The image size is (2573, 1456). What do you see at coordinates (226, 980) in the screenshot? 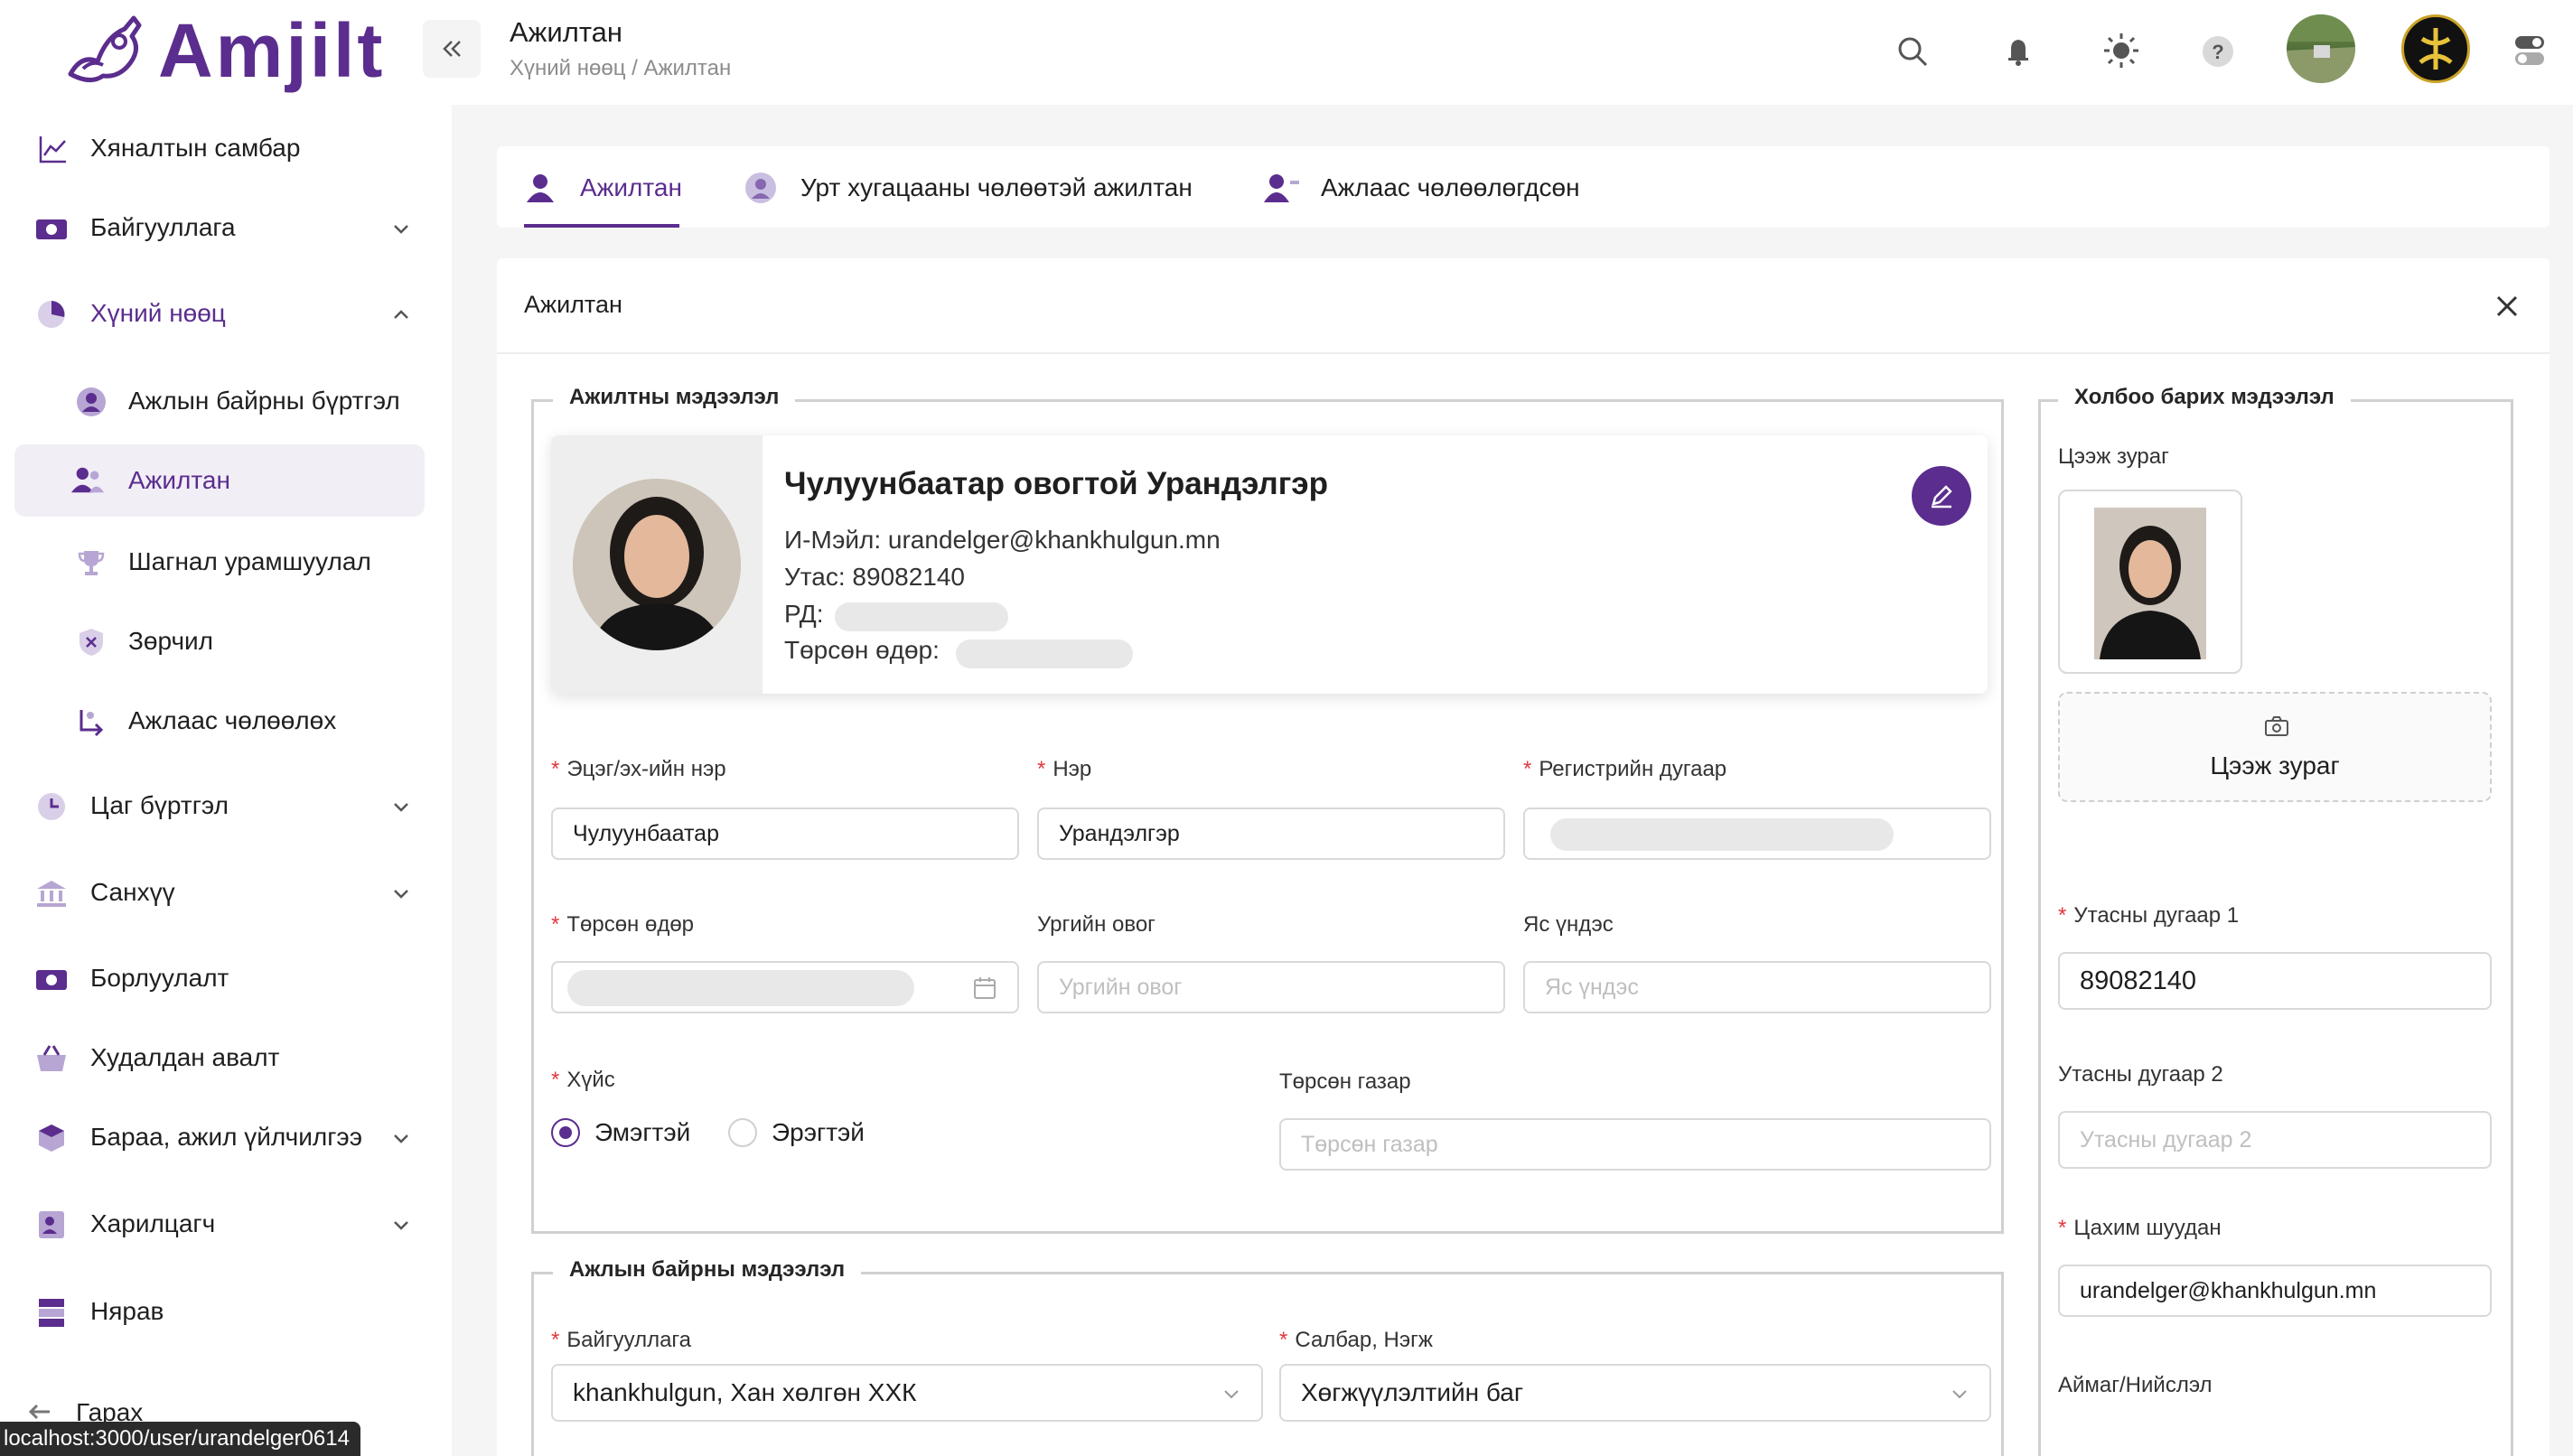
I see `sidebar-item-sales: Борлуулалт` at bounding box center [226, 980].